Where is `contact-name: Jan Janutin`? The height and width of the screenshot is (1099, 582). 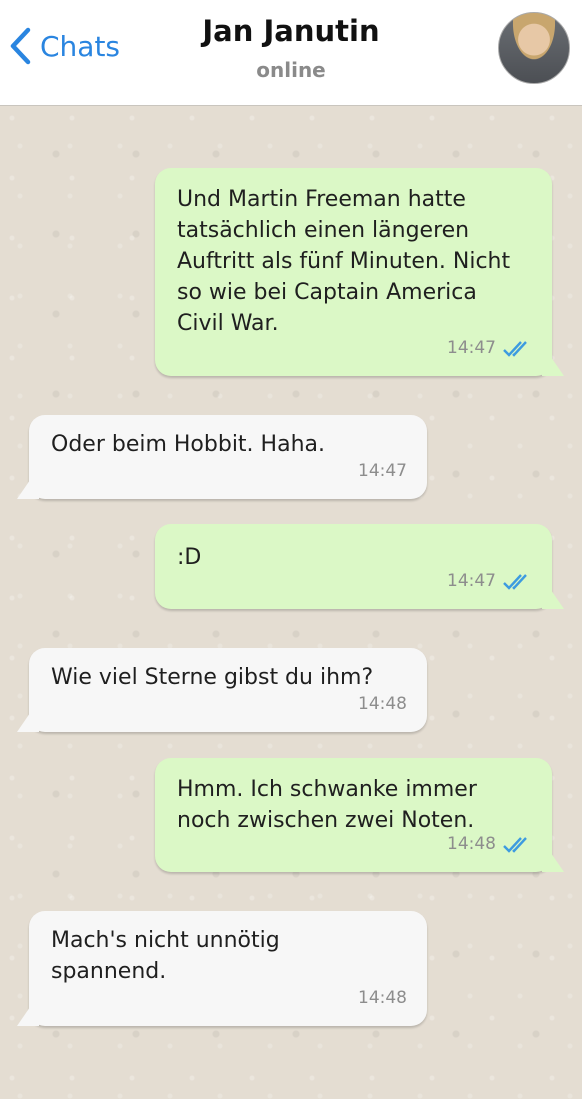 contact-name: Jan Janutin is located at coordinates (291, 31).